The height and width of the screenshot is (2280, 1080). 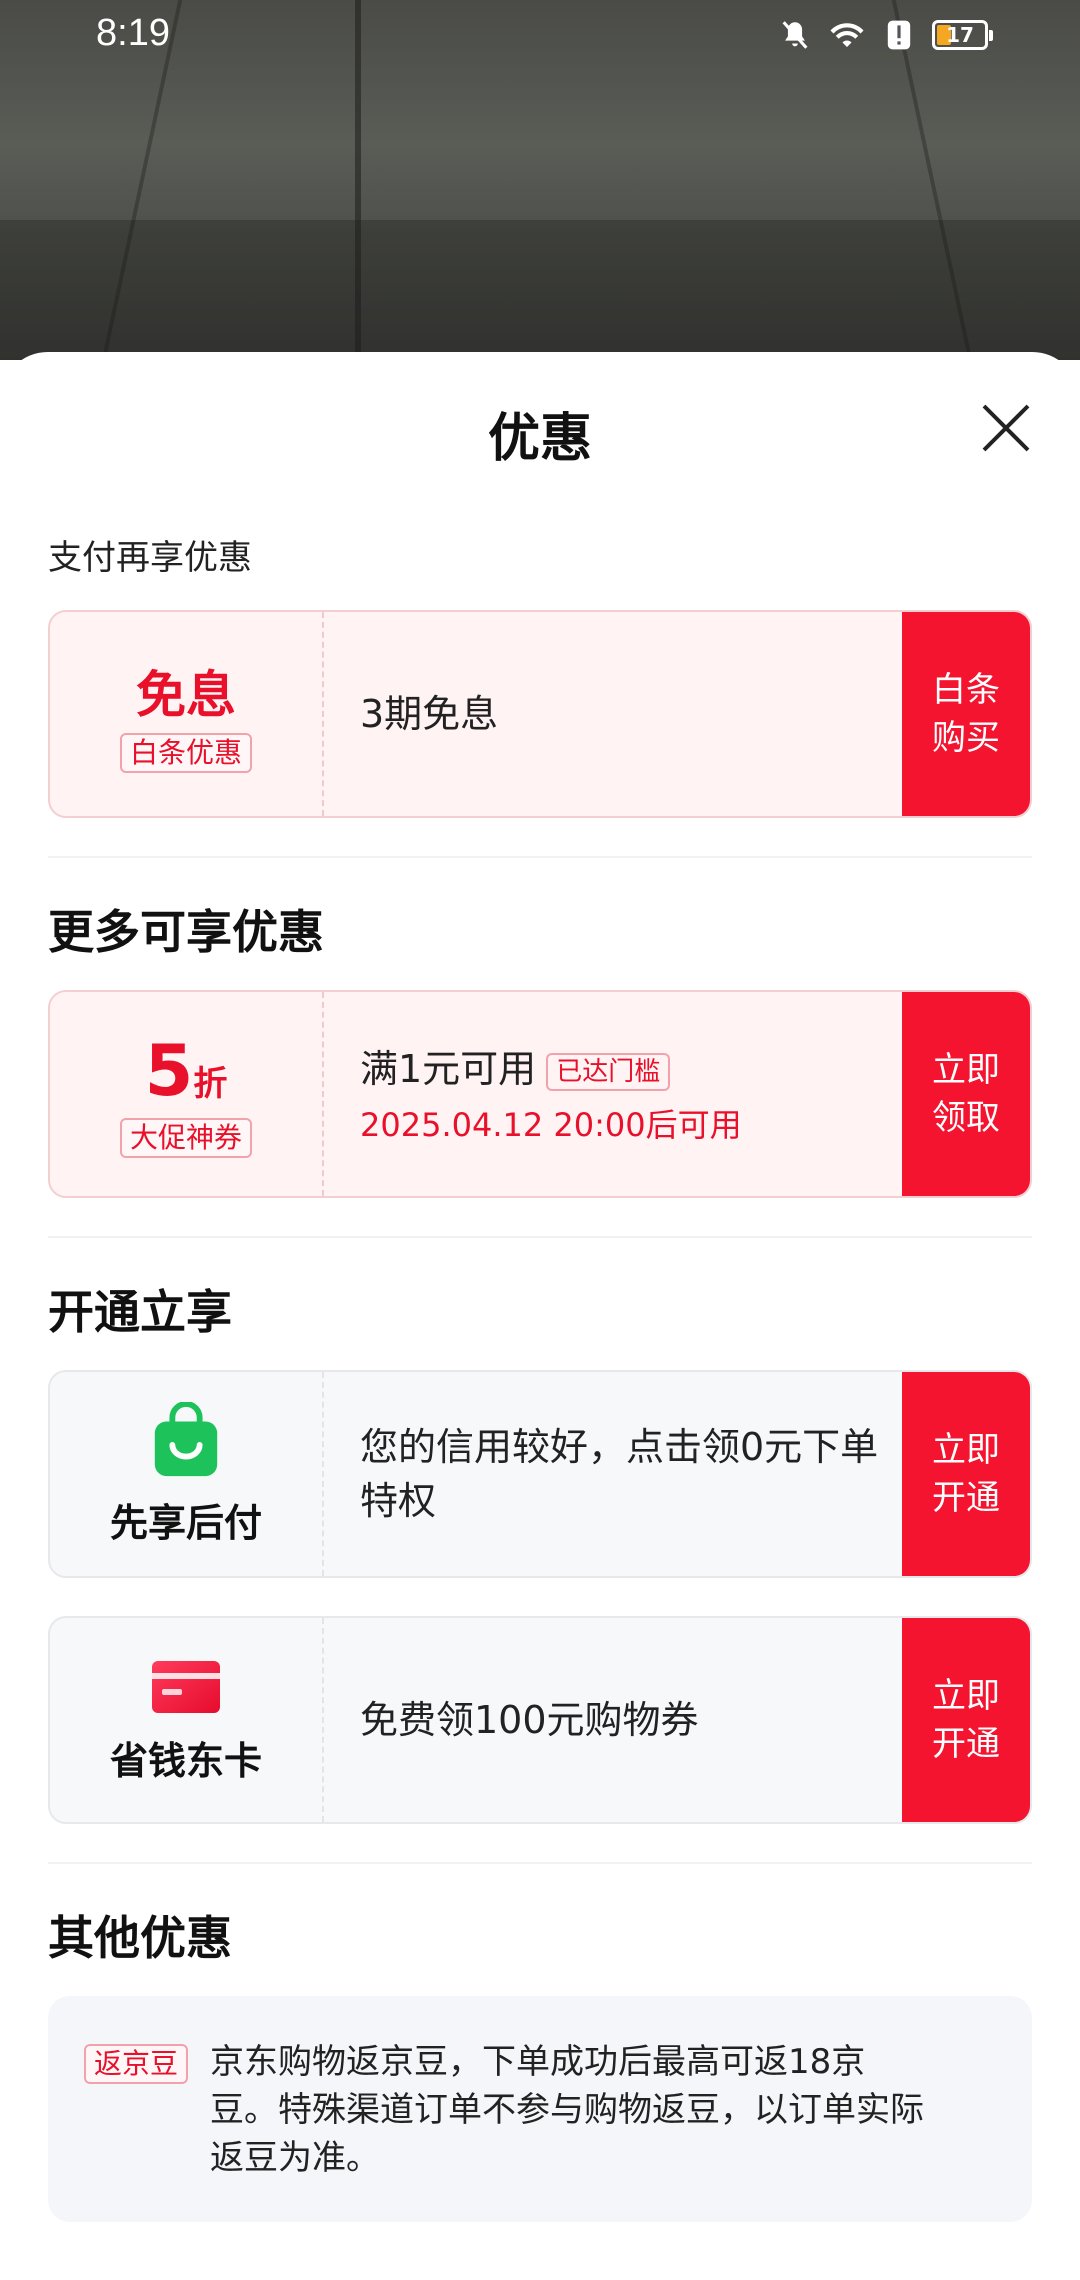 I want to click on battery-level: 17, so click(x=960, y=35).